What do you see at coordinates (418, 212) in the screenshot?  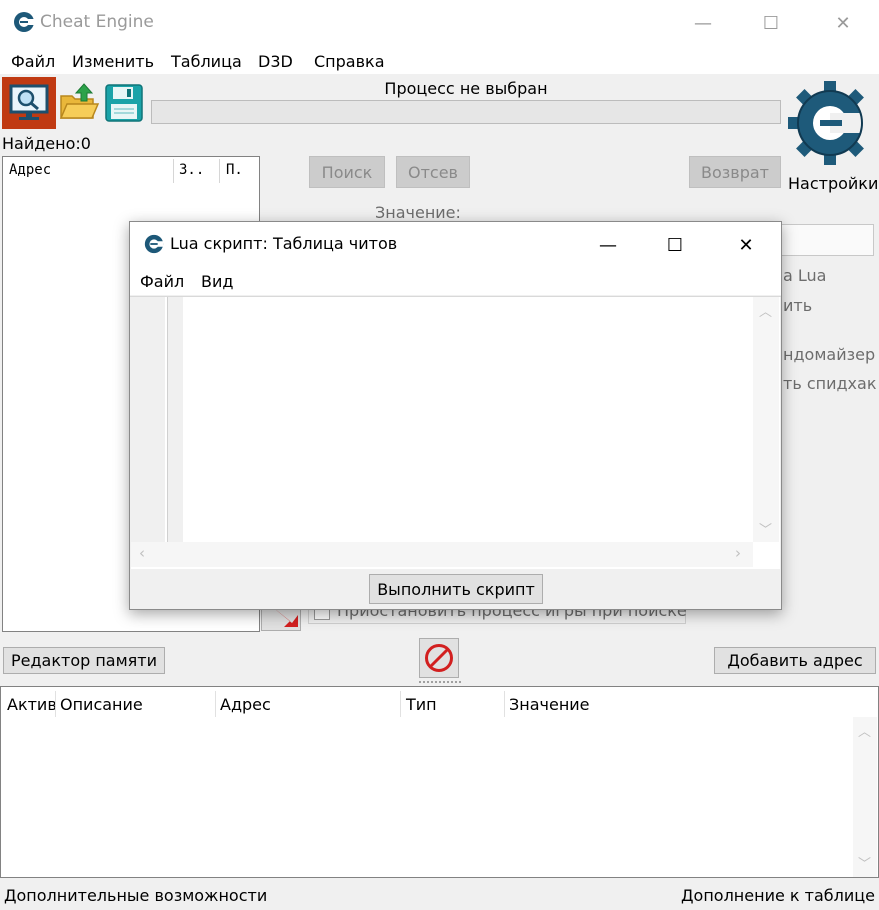 I see `value-label: Значение:` at bounding box center [418, 212].